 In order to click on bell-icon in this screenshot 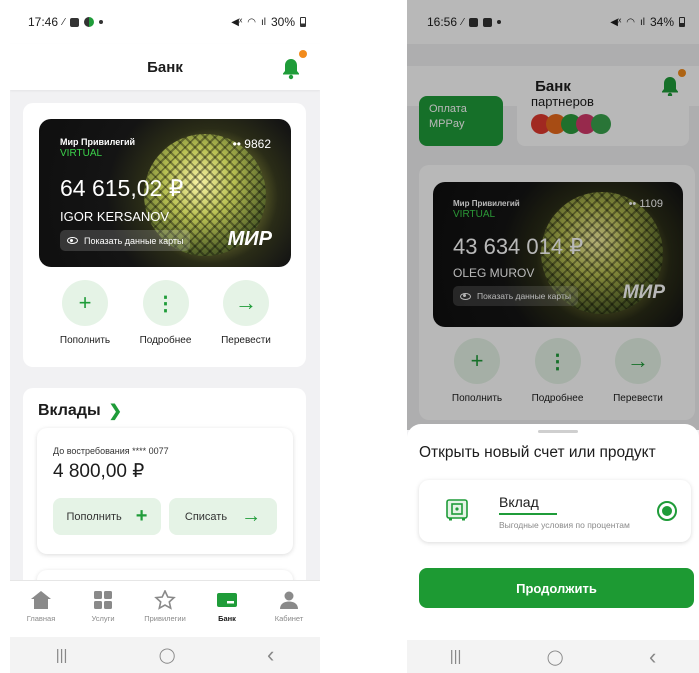, I will do `click(291, 68)`.